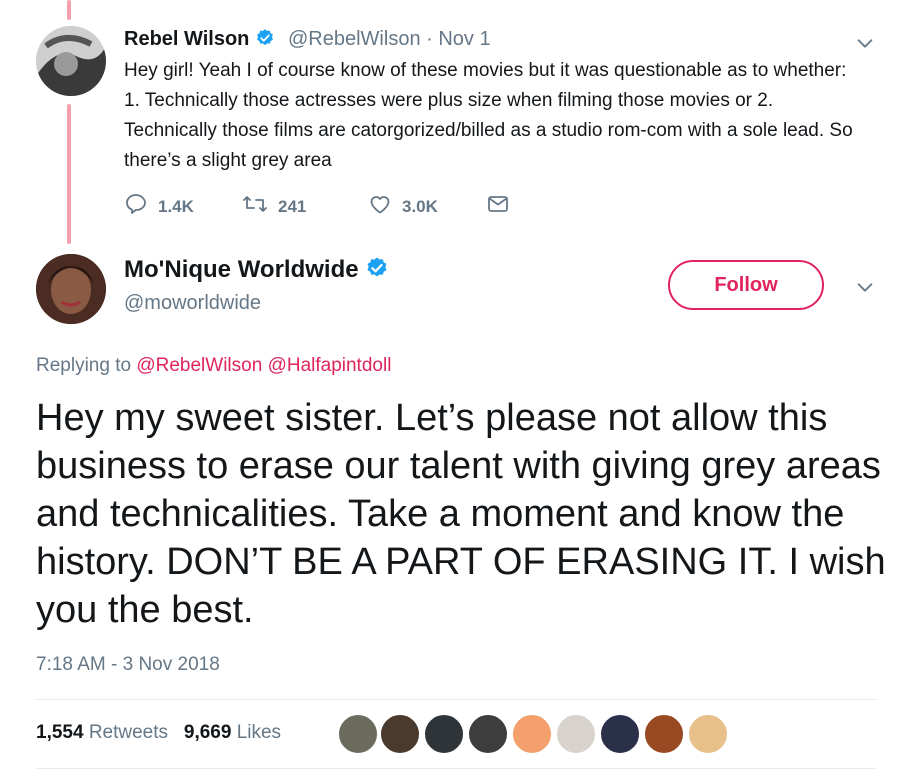  I want to click on like-action: 3.0K, so click(403, 206).